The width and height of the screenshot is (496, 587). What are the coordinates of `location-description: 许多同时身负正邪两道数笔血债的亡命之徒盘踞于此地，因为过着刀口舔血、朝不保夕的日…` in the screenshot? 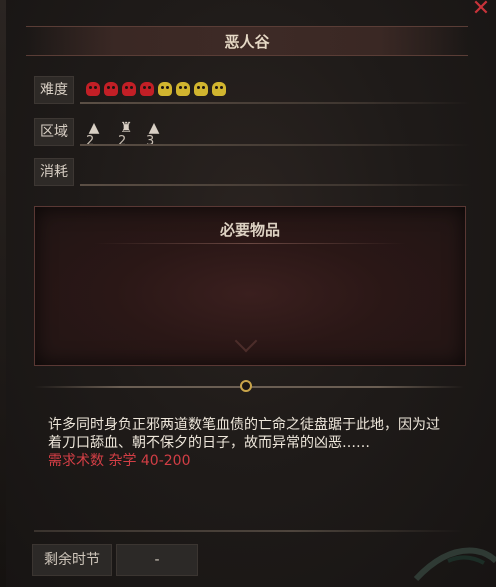 It's located at (244, 434).